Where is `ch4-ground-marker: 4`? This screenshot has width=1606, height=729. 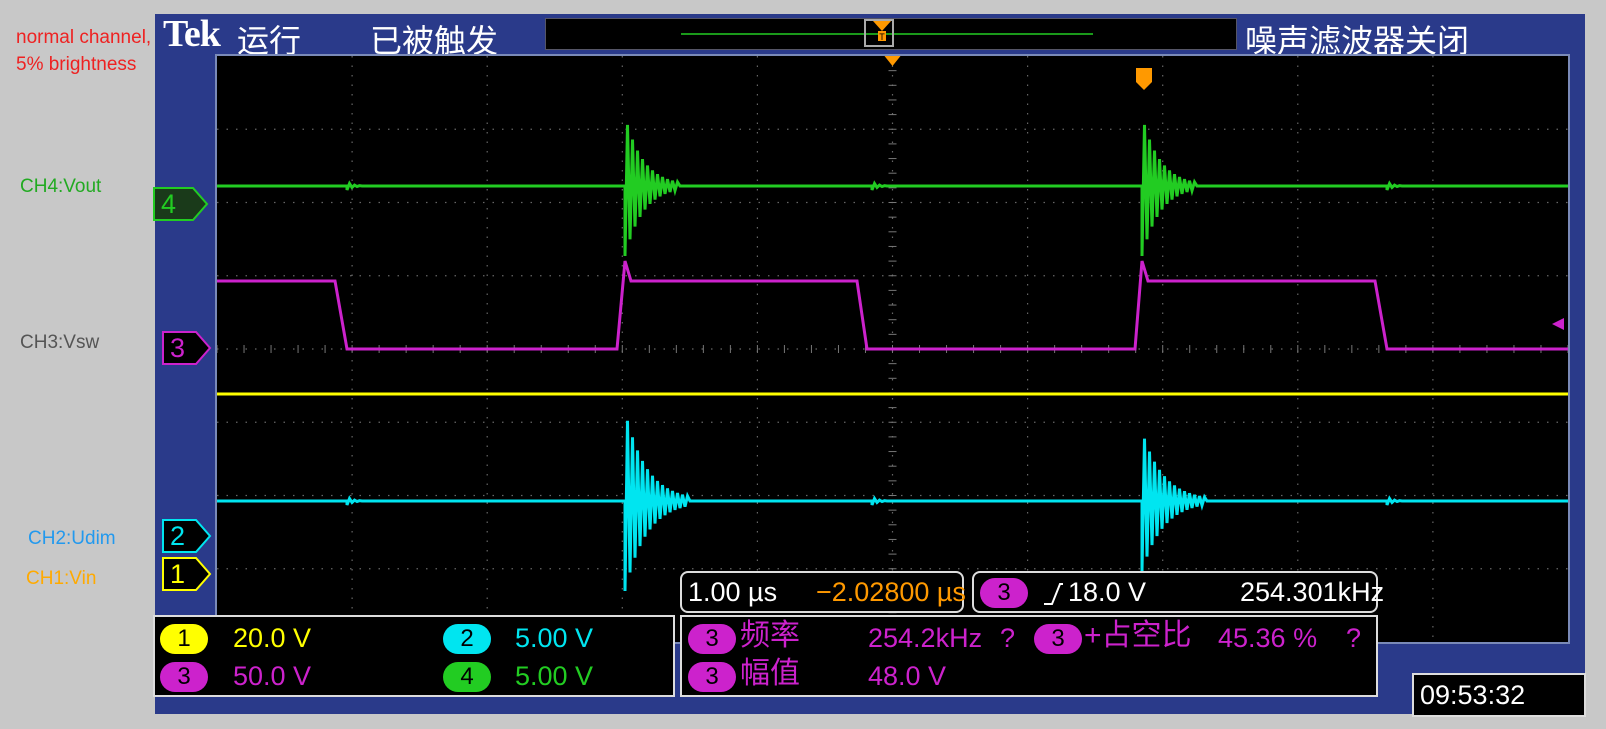
ch4-ground-marker: 4 is located at coordinates (181, 204).